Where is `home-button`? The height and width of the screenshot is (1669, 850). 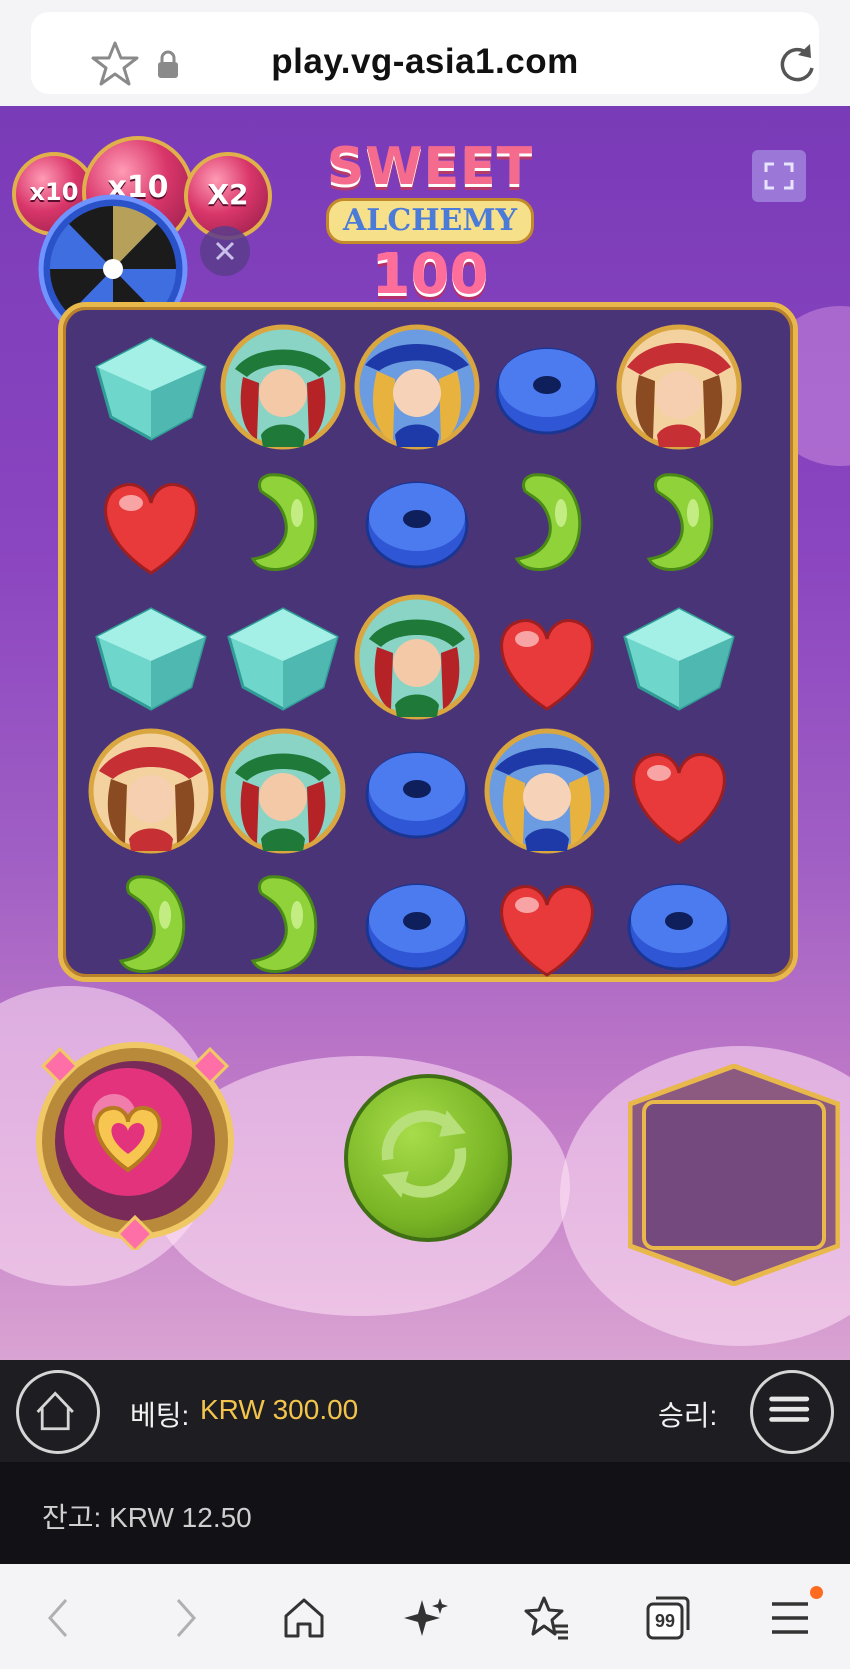 home-button is located at coordinates (58, 1412).